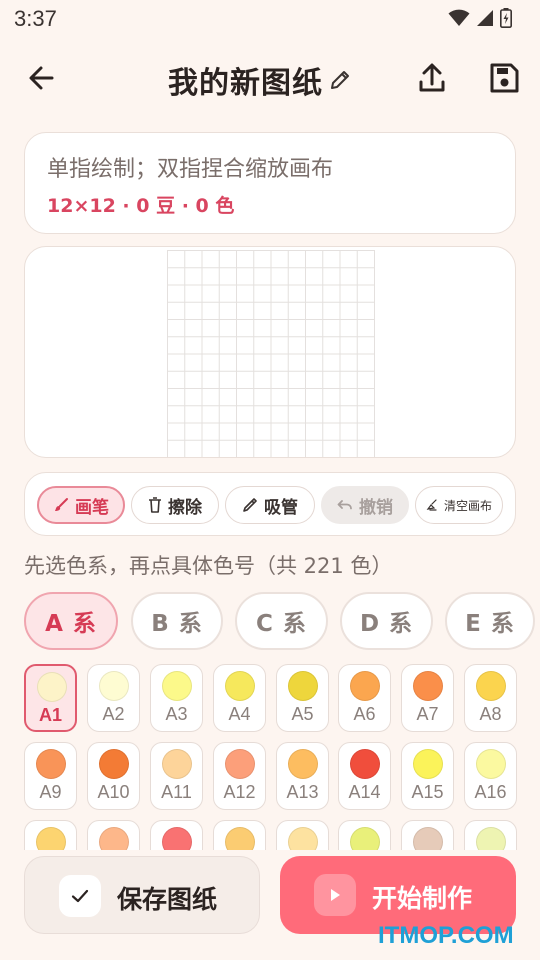  What do you see at coordinates (113, 714) in the screenshot?
I see `swatch-code-label: A2` at bounding box center [113, 714].